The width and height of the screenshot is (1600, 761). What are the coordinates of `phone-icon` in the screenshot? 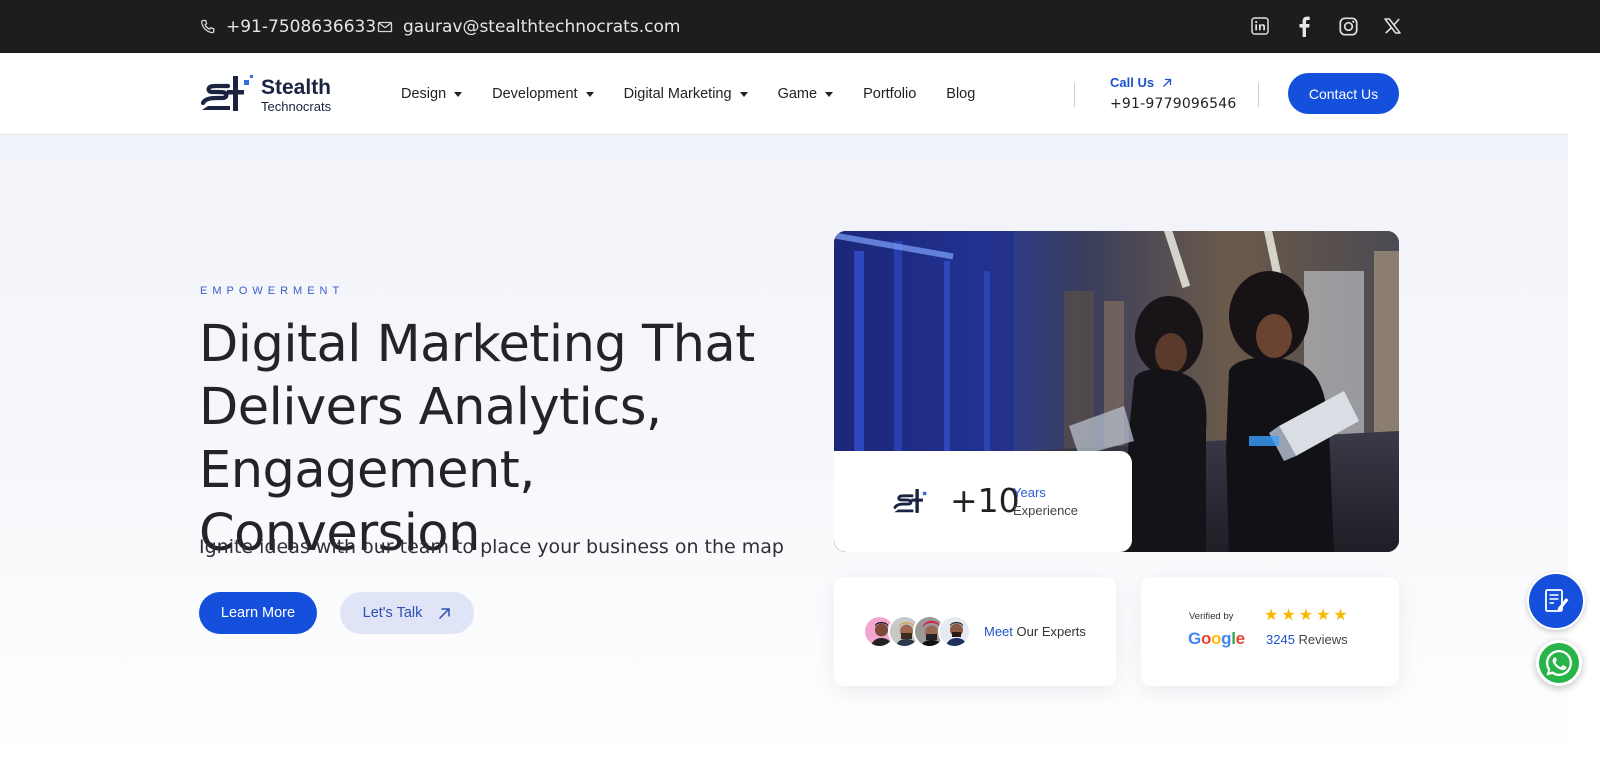 It's located at (208, 27).